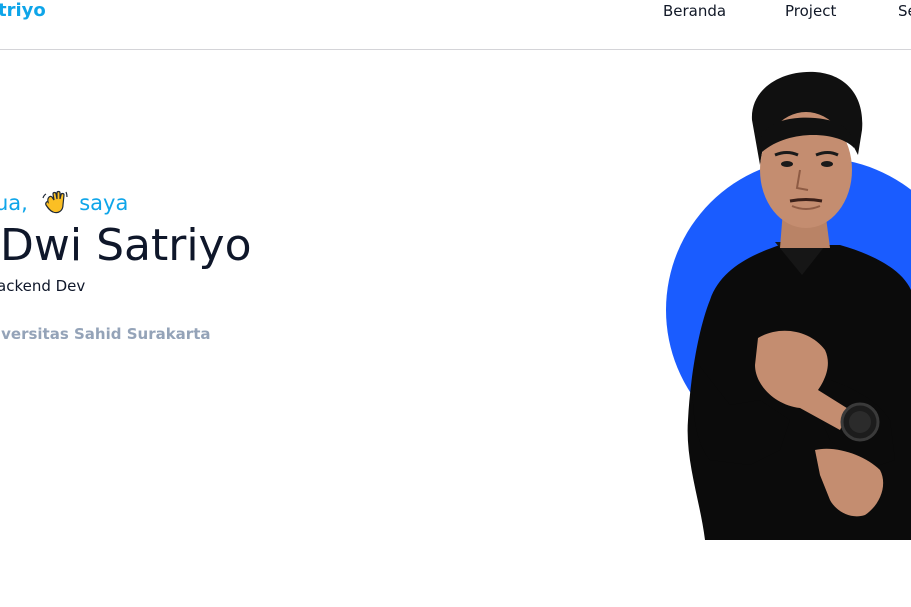  I want to click on waving-hand-icon, so click(54, 202).